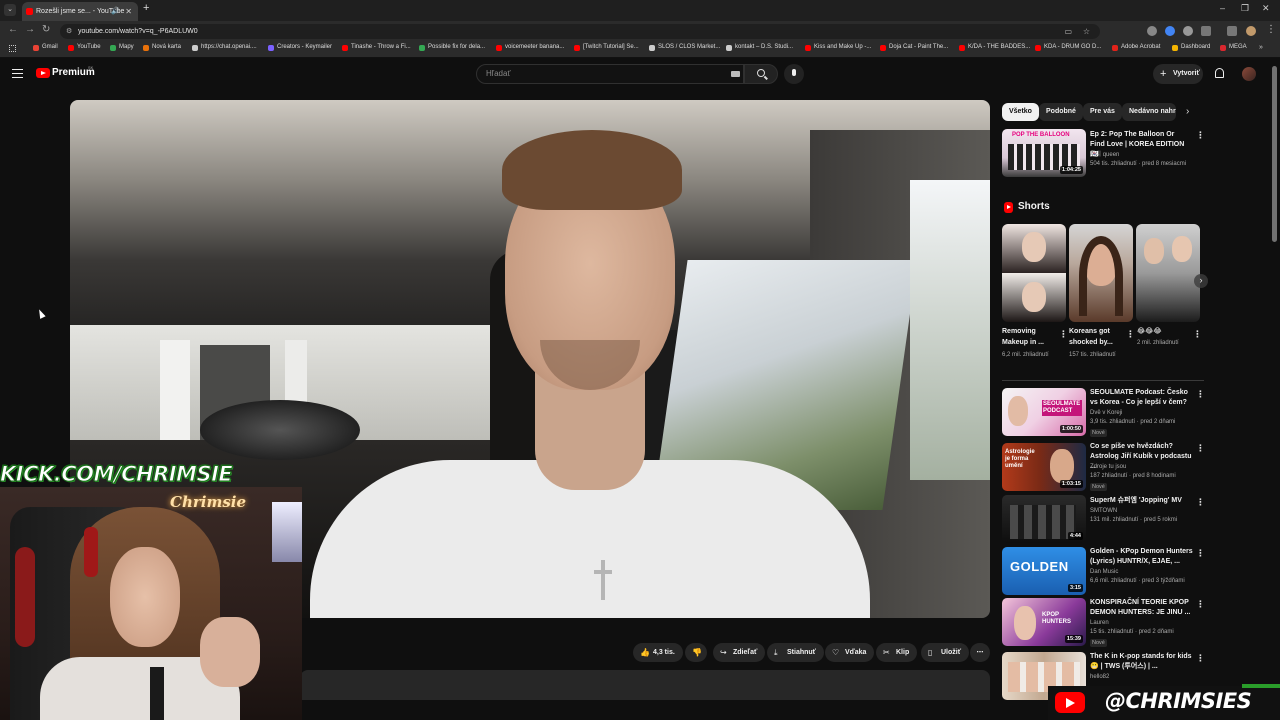 The height and width of the screenshot is (720, 1280). Describe the element at coordinates (80, 11) in the screenshot. I see `browser-tab-active: Rozešli jsme se... - YouTube 🔊 ✕` at that location.